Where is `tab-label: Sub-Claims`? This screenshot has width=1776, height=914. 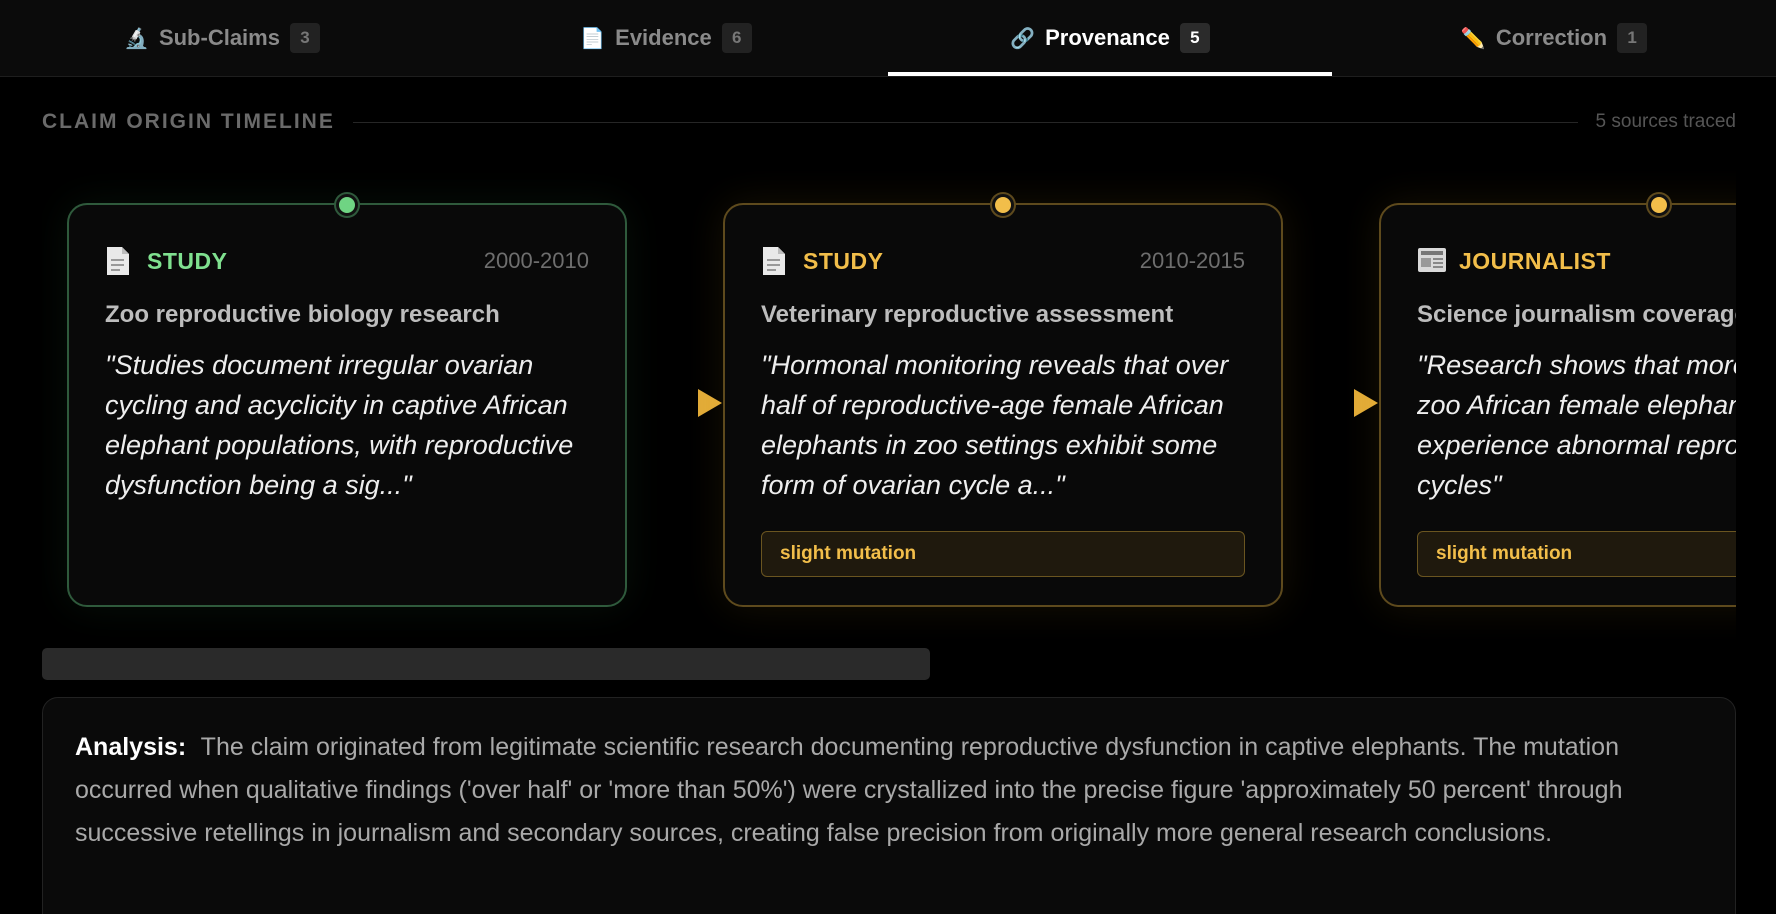 tab-label: Sub-Claims is located at coordinates (219, 37).